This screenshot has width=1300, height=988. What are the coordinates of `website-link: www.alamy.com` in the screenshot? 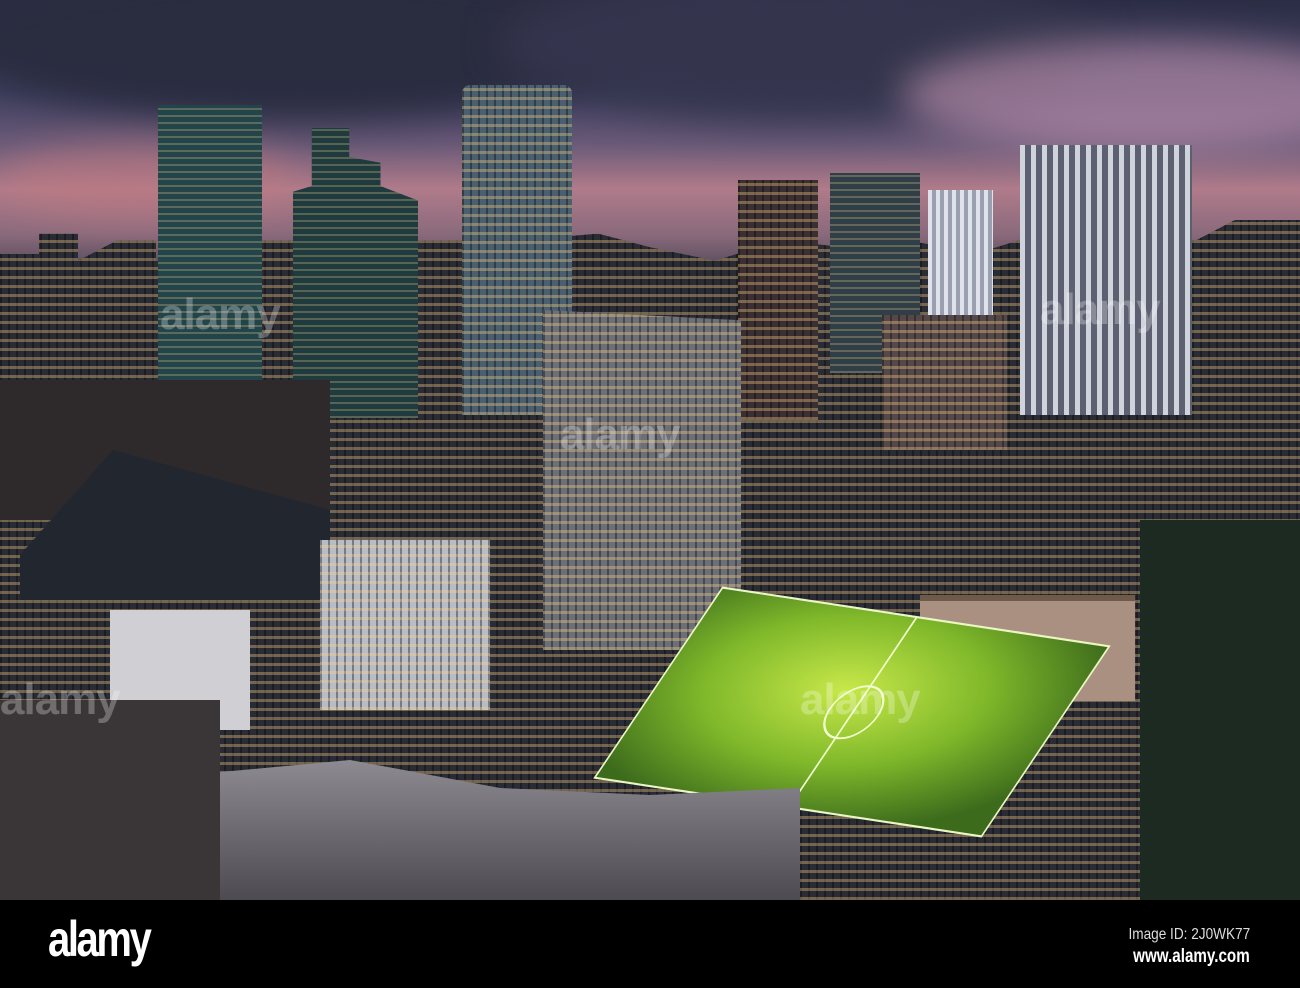 It's located at (1191, 956).